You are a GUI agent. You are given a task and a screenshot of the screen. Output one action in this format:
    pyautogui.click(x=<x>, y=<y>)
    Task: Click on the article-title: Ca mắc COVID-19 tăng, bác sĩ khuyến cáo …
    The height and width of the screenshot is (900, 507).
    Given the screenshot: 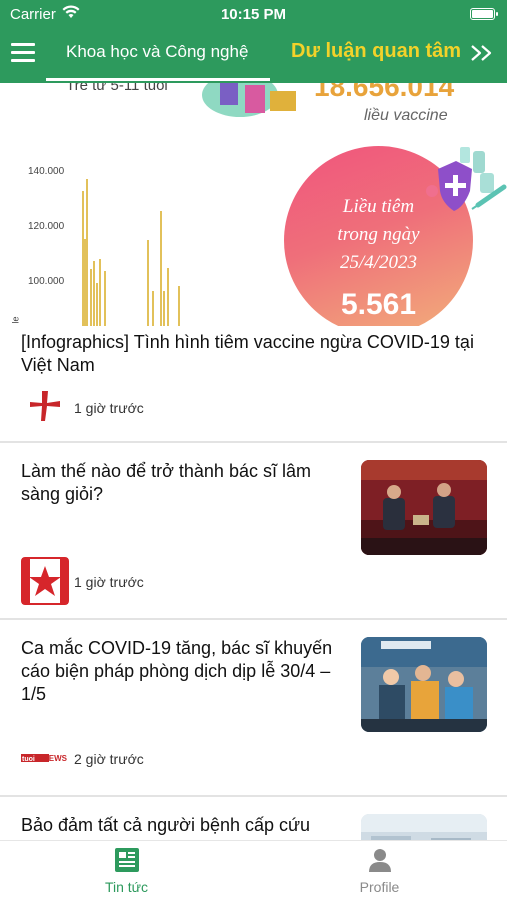 What is the action you would take?
    pyautogui.click(x=177, y=671)
    